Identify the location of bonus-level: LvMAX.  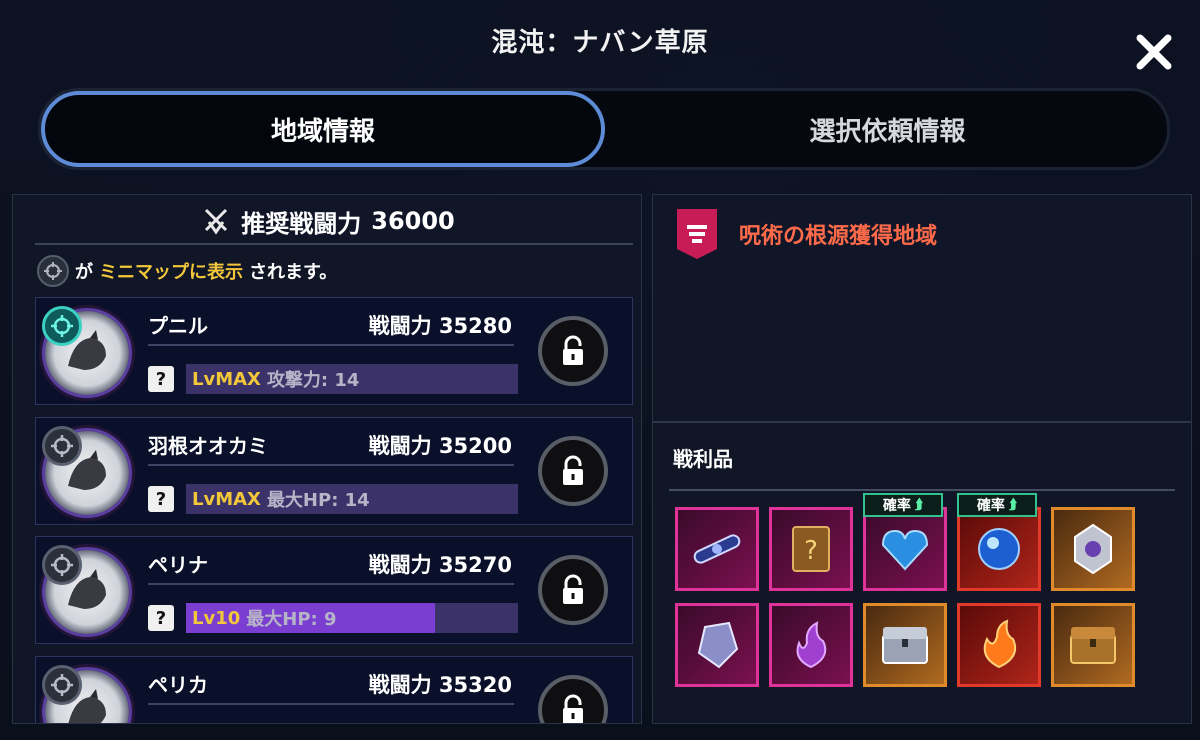
(226, 379).